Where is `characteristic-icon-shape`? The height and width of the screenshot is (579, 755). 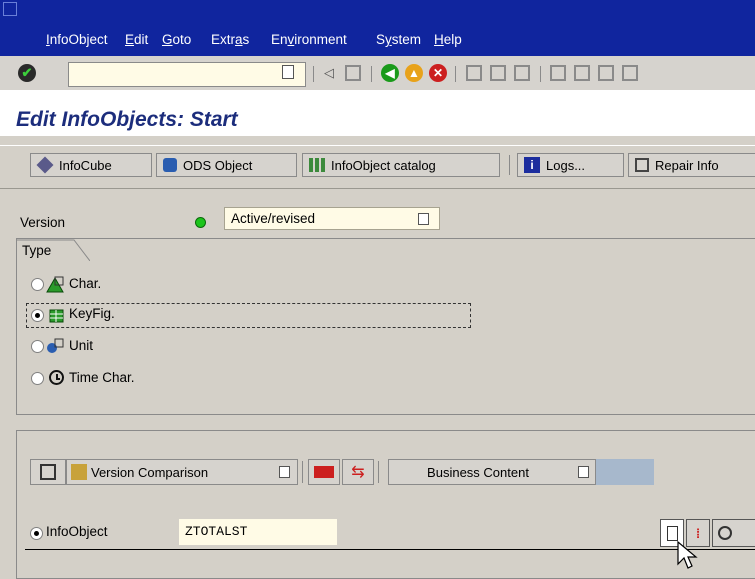 characteristic-icon-shape is located at coordinates (55, 284).